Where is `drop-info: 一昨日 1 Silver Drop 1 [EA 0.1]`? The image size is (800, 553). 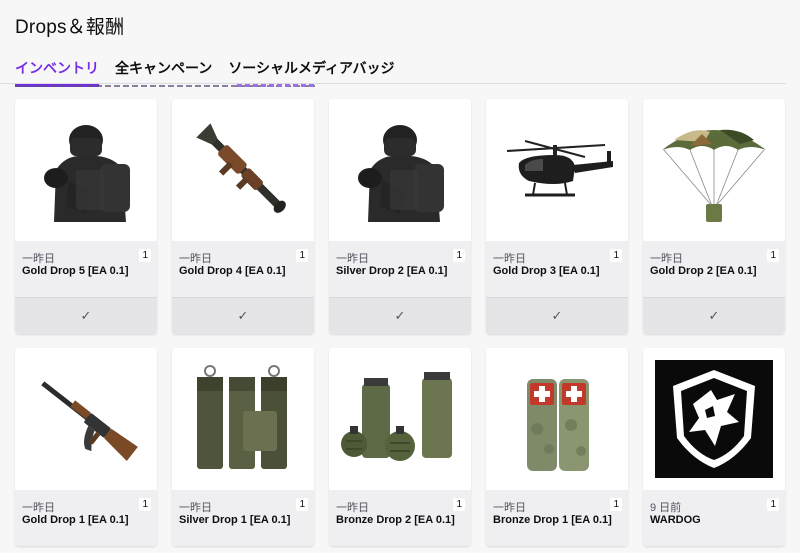 drop-info: 一昨日 1 Silver Drop 1 [EA 0.1] is located at coordinates (243, 518).